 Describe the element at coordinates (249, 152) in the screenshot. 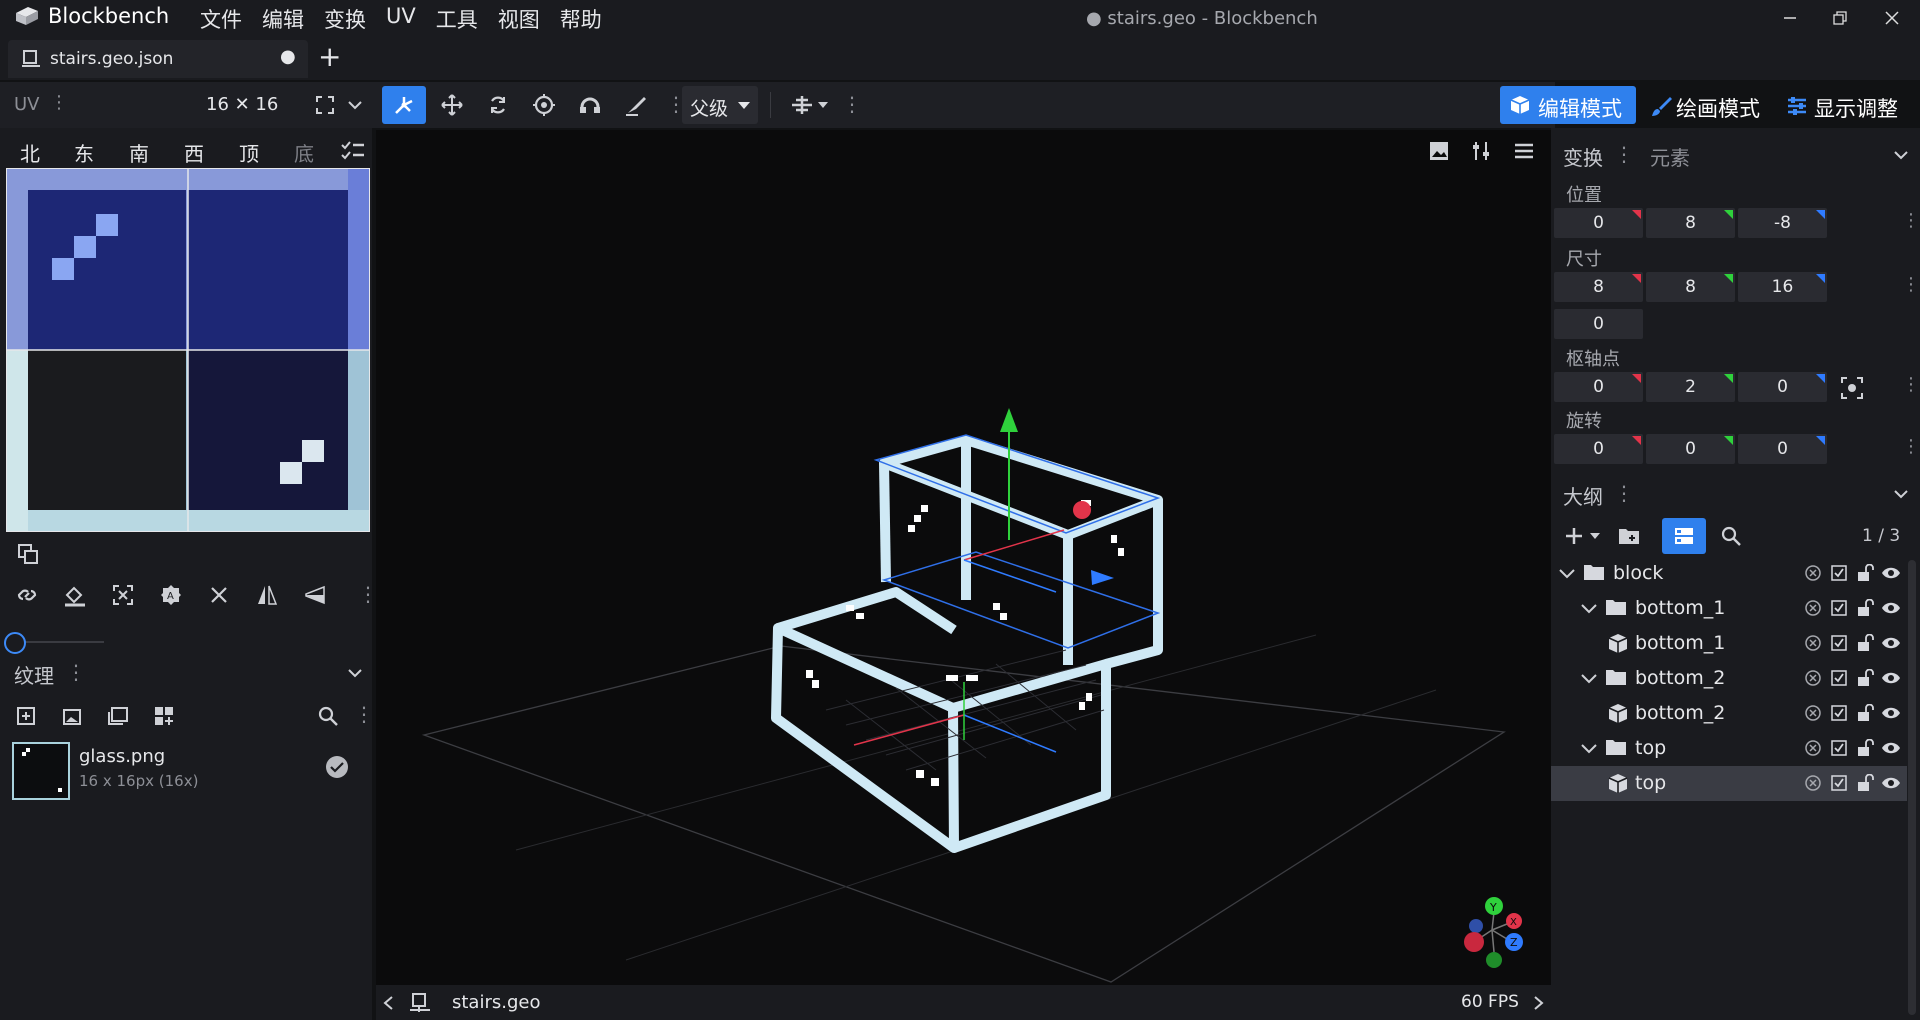

I see `face-tab-up: 顶` at that location.